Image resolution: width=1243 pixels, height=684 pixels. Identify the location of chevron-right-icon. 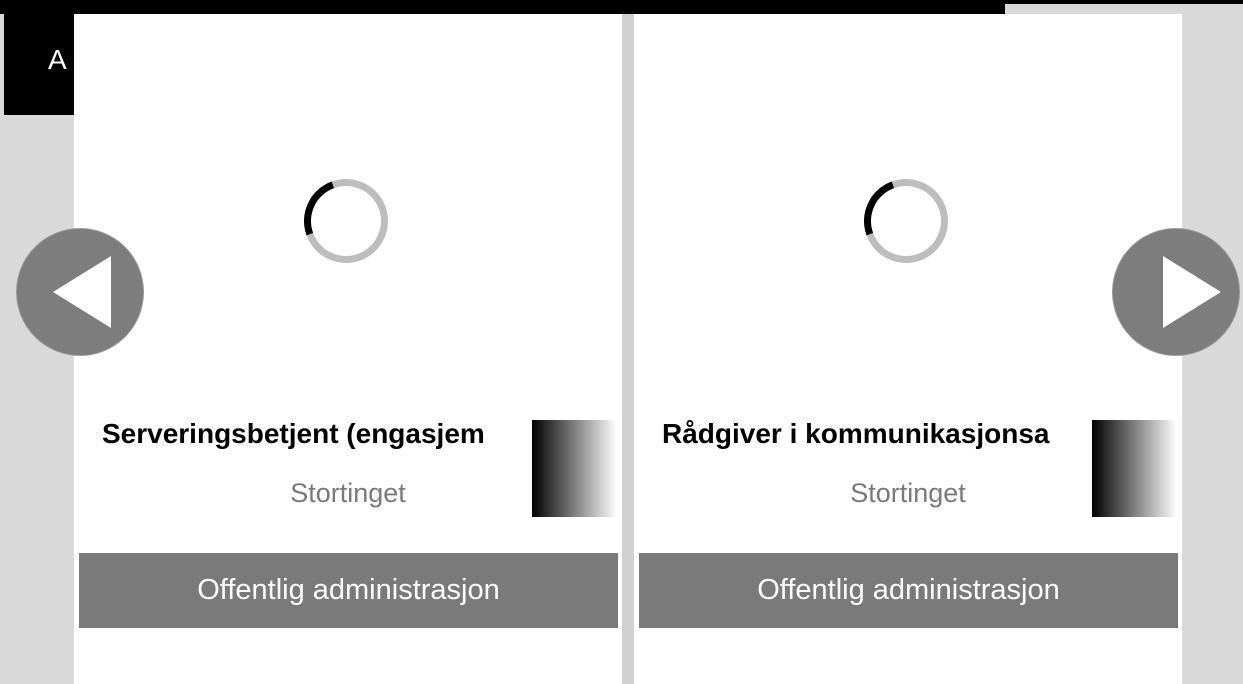
(1192, 292).